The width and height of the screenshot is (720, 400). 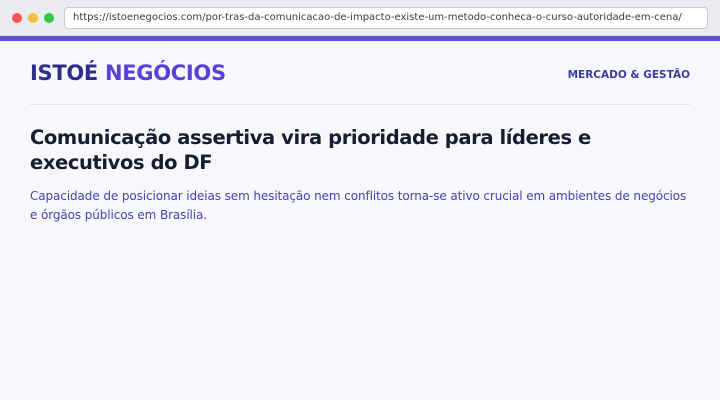 I want to click on window-controls, so click(x=33, y=17).